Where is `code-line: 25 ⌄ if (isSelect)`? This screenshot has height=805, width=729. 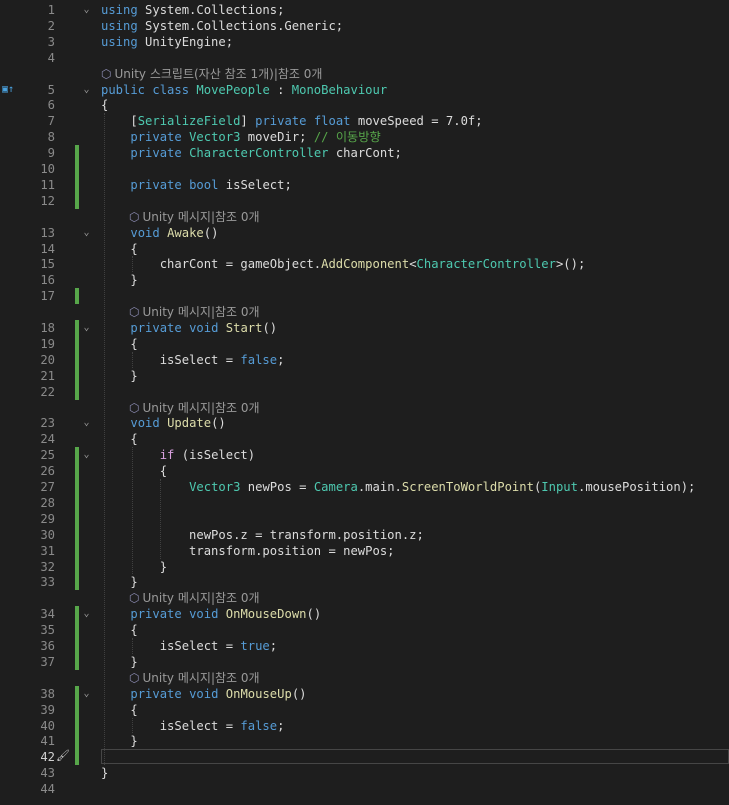 code-line: 25 ⌄ if (isSelect) is located at coordinates (364, 455).